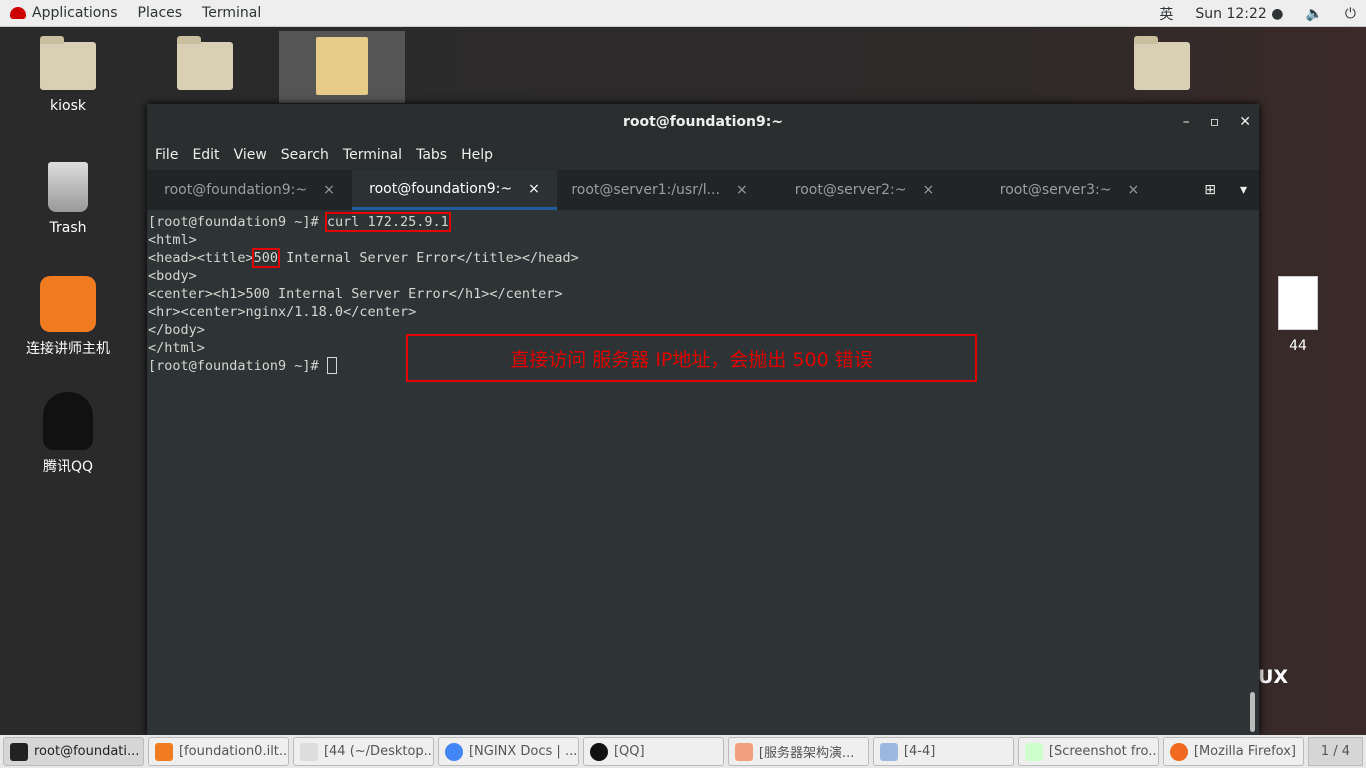  Describe the element at coordinates (1033, 751) in the screenshot. I see `screenshot-icon` at that location.